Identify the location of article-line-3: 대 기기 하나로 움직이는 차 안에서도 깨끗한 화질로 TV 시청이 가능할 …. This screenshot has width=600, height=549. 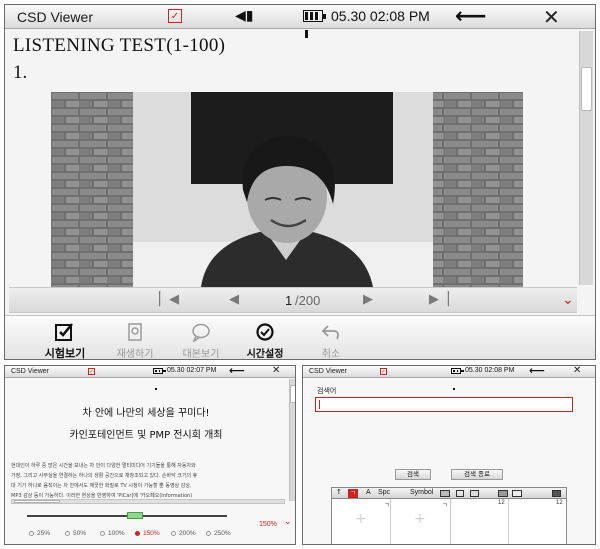
(101, 486).